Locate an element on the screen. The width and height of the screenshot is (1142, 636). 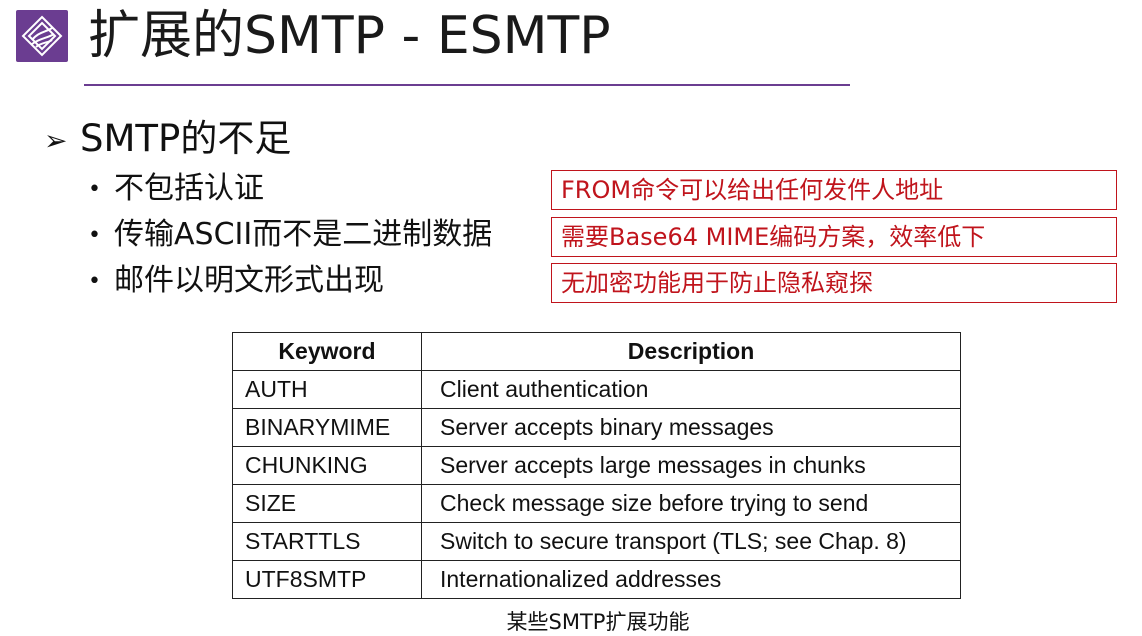
description-cell: Internationalized addresses is located at coordinates (691, 579).